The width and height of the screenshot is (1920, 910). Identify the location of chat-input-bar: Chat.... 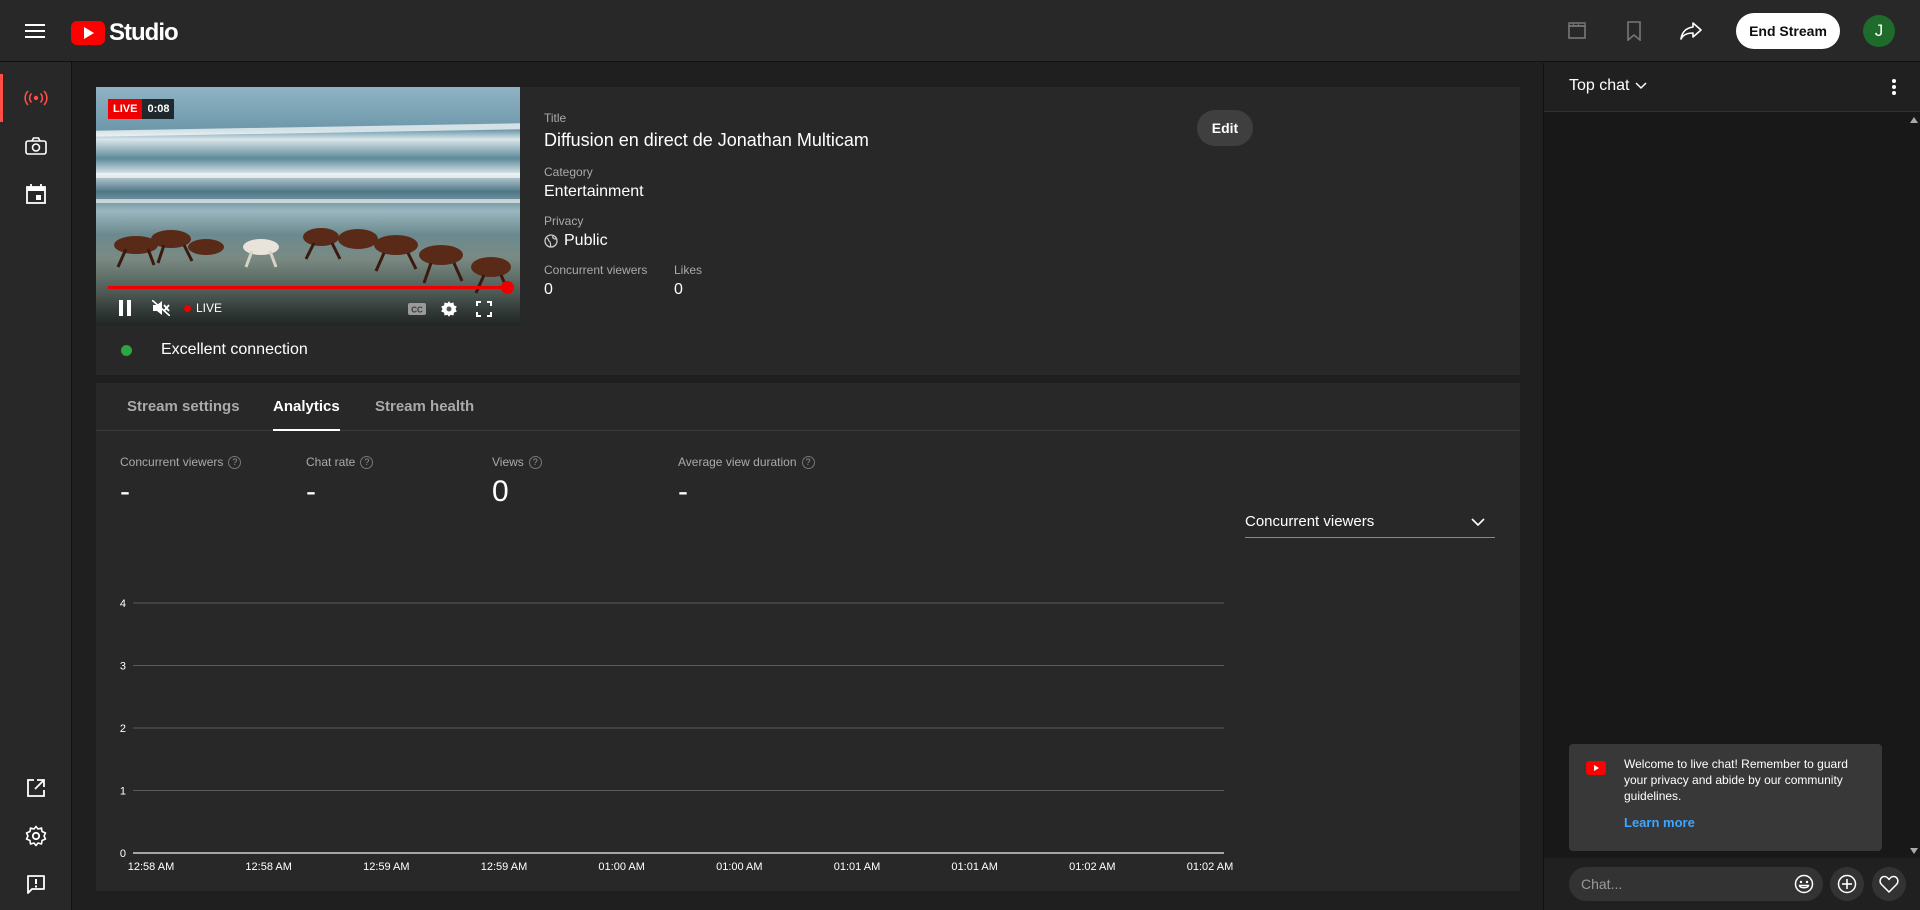
(1732, 884).